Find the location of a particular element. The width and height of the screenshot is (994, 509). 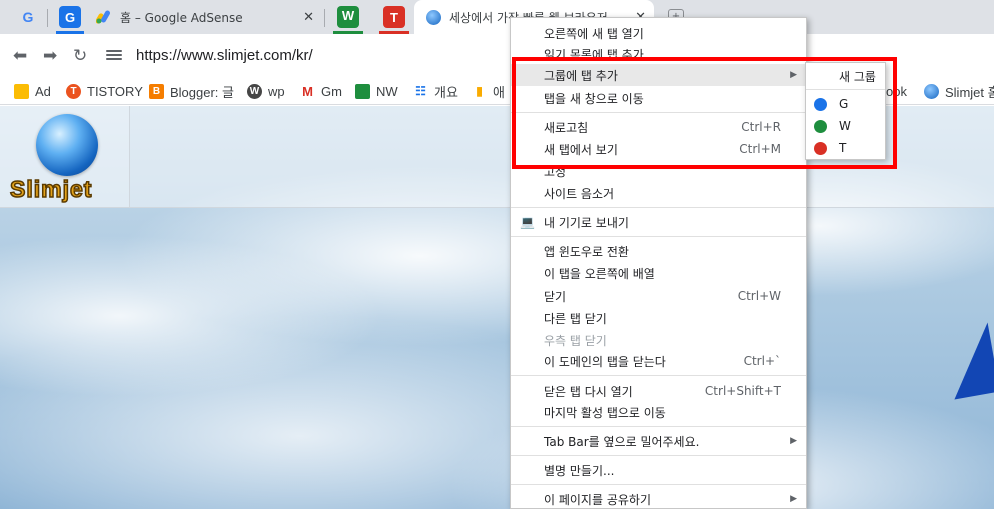

menu-reopen-closed-tab: 닫은 탭 다시 열기 Ctrl+Shift+T is located at coordinates (658, 391).